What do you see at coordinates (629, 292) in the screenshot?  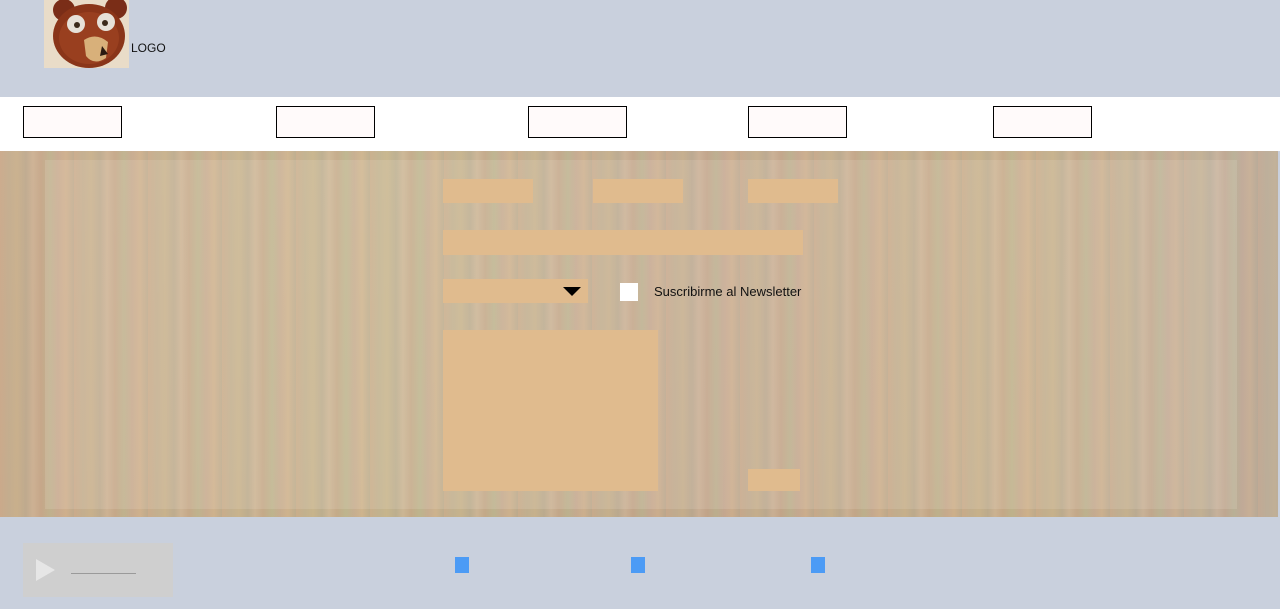 I see `newsletter-checkbox` at bounding box center [629, 292].